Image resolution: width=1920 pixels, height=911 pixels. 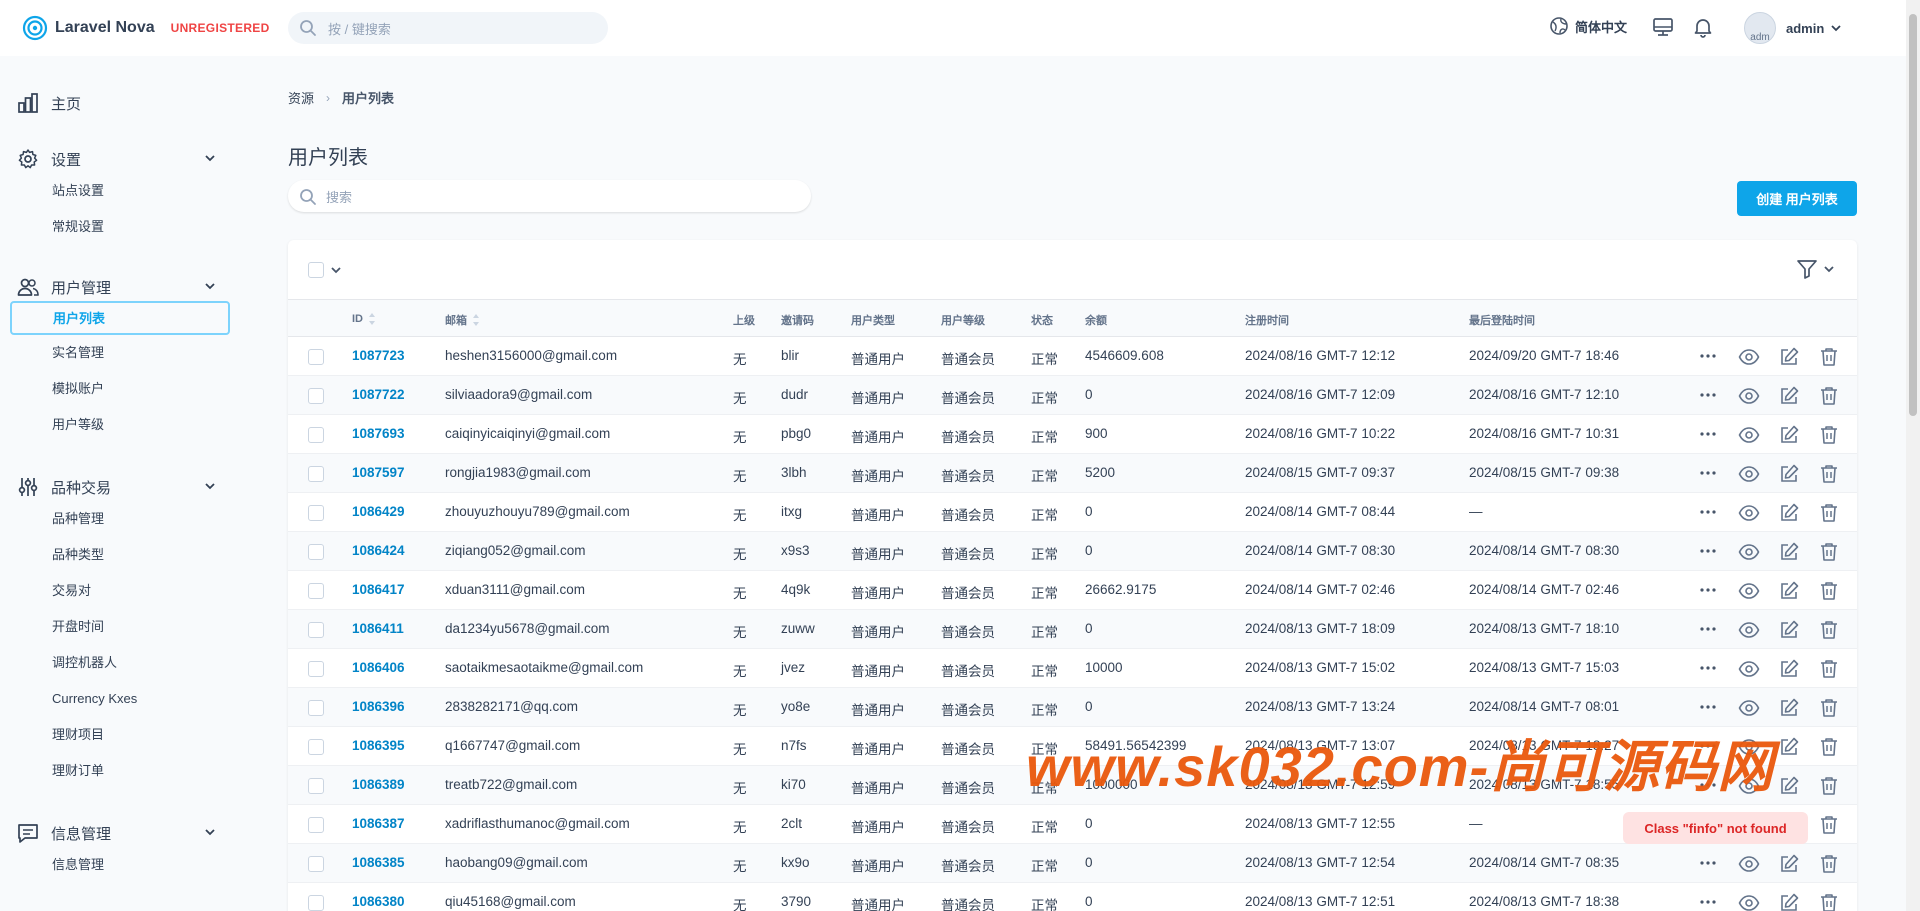 What do you see at coordinates (1913, 455) in the screenshot?
I see `page-scrollbar` at bounding box center [1913, 455].